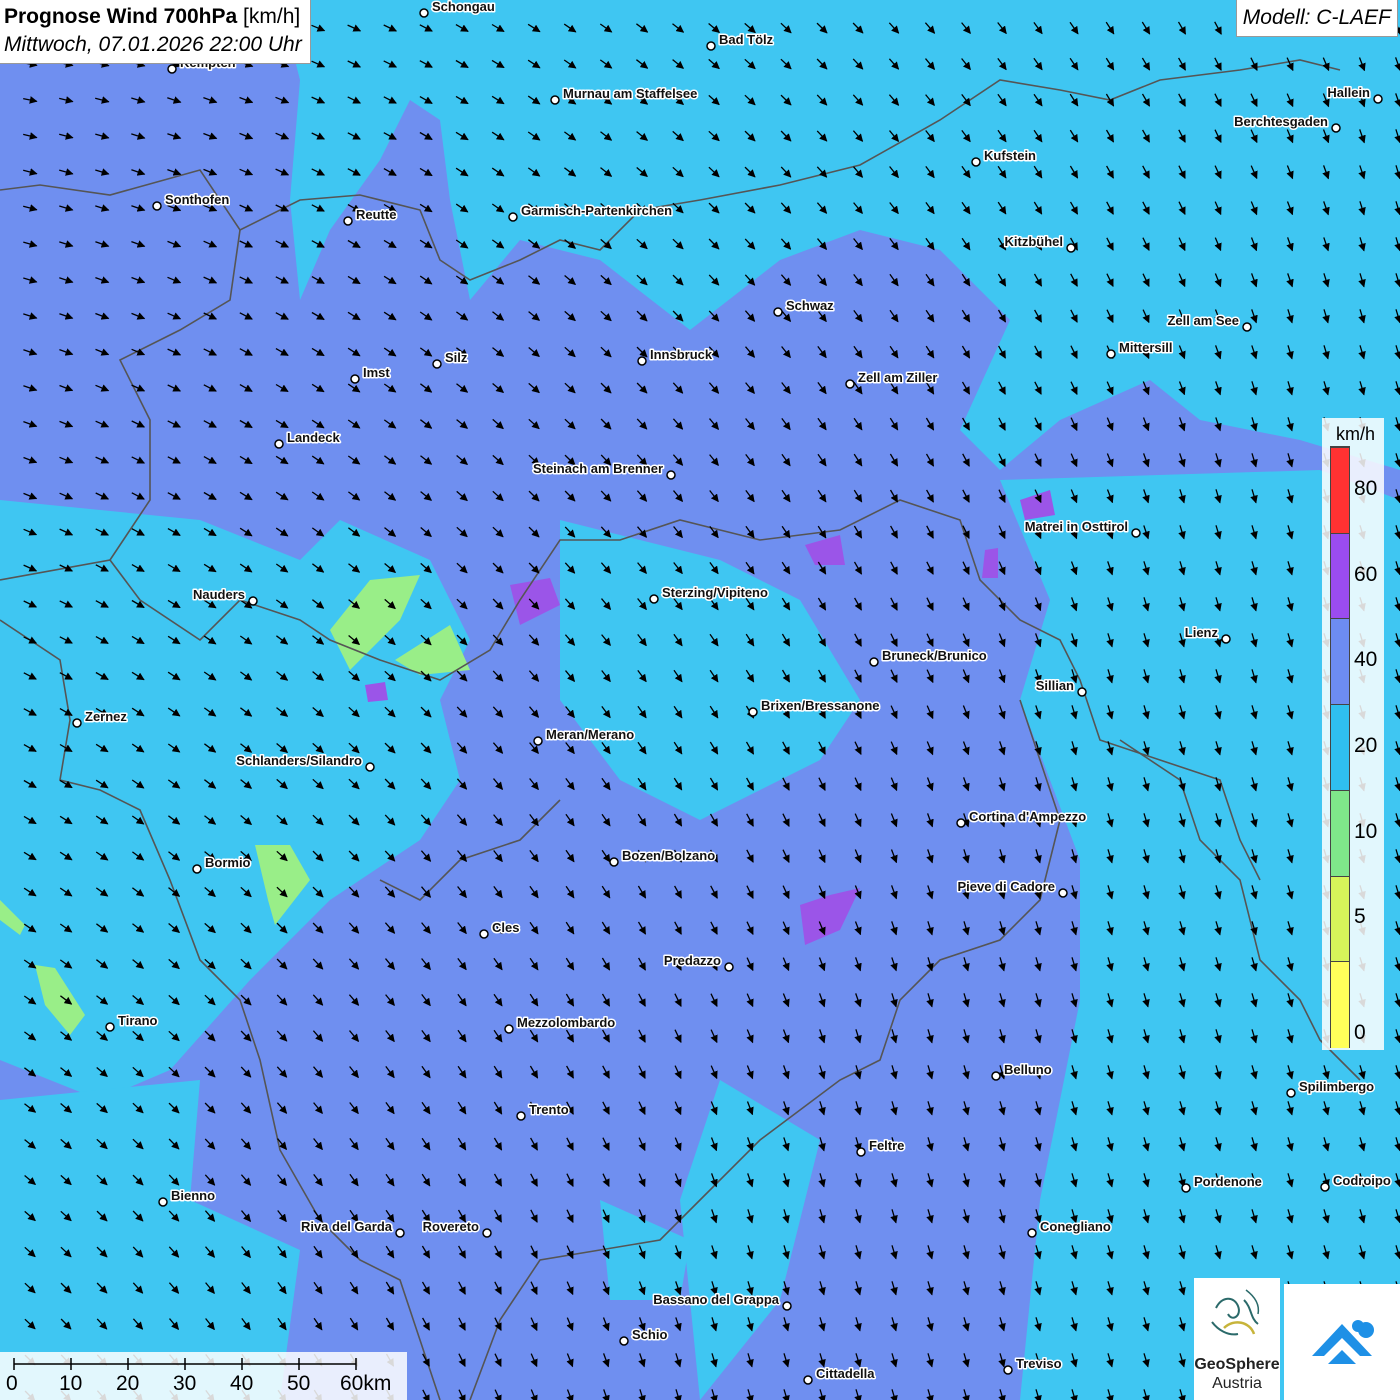 Image resolution: width=1400 pixels, height=1400 pixels. What do you see at coordinates (934, 655) in the screenshot?
I see `city-label: Bruneck/Brunico` at bounding box center [934, 655].